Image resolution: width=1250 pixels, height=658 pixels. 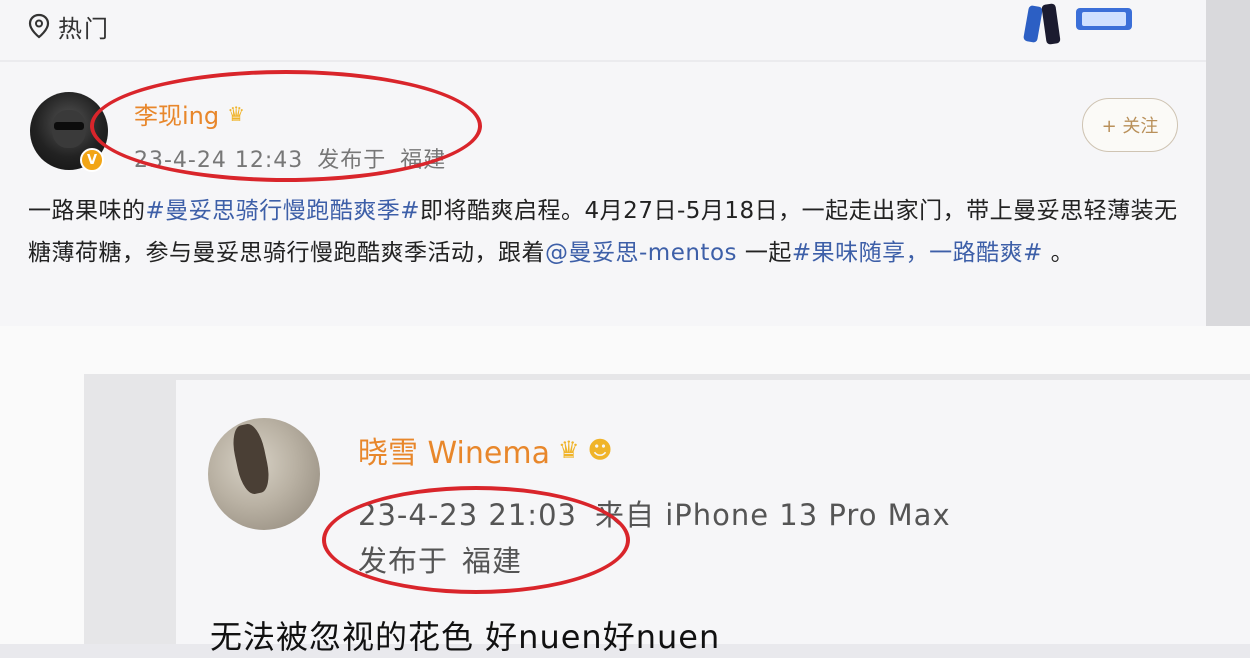 I want to click on crown-icon: ♛, so click(x=568, y=450).